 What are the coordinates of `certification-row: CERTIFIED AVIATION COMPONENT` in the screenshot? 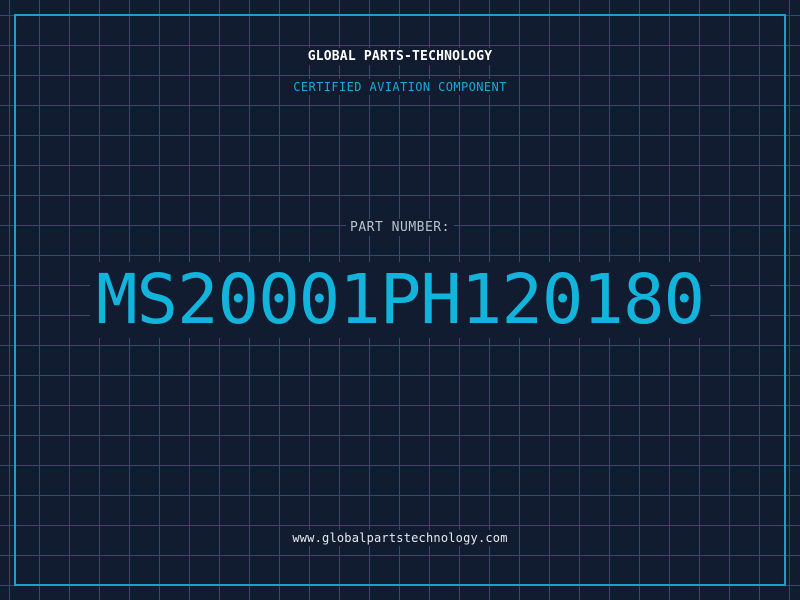 It's located at (400, 87).